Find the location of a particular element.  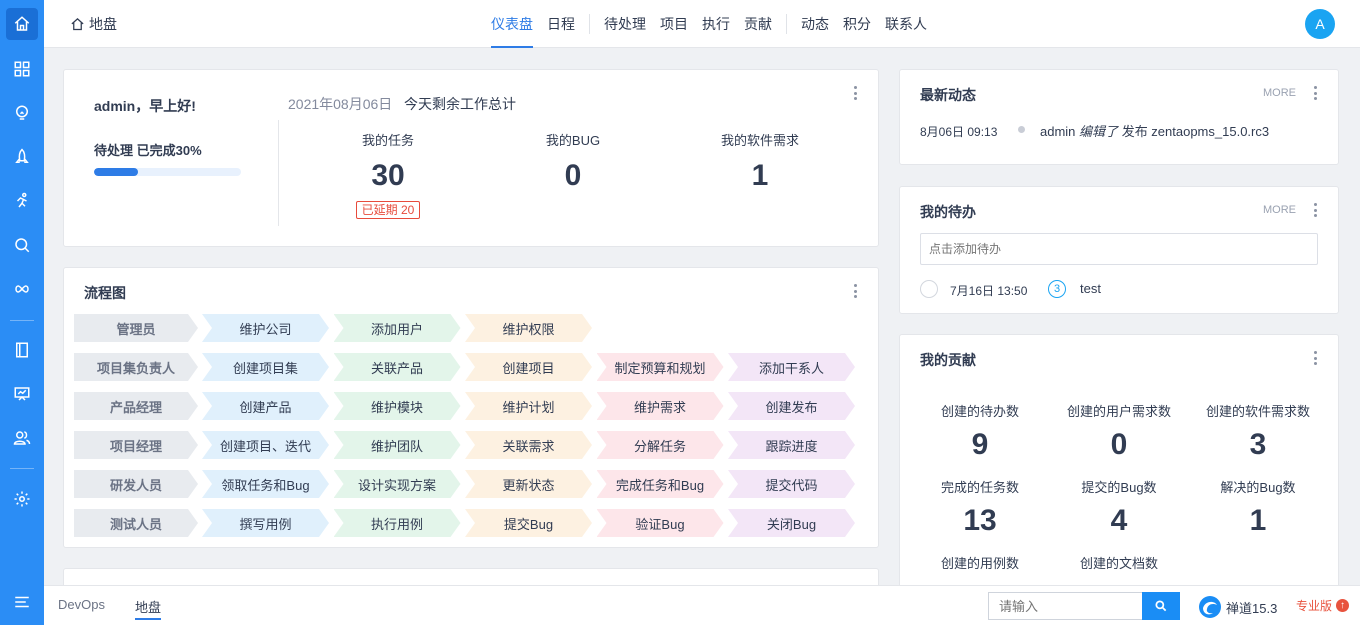

sidebar-item-programs is located at coordinates (22, 69).